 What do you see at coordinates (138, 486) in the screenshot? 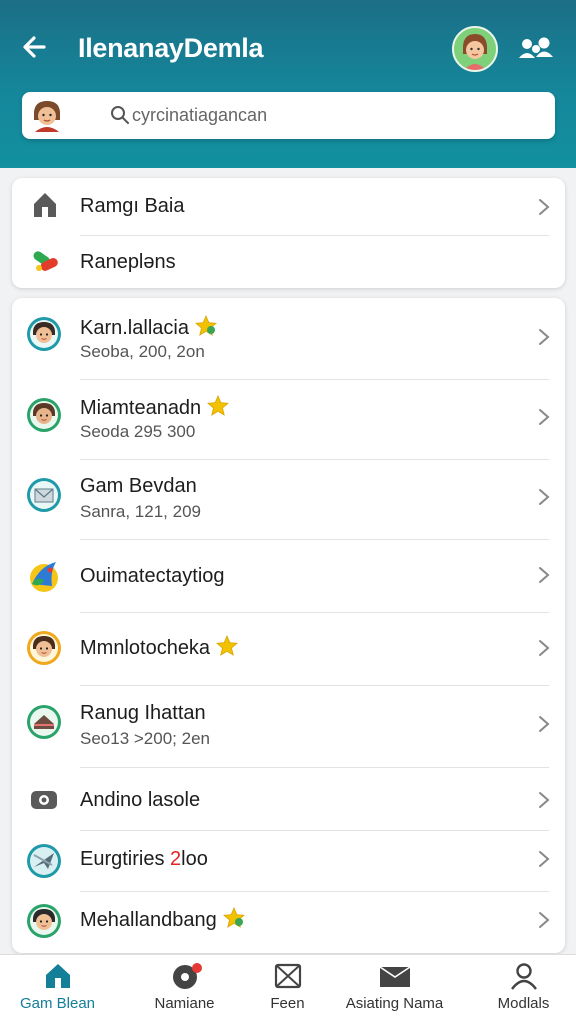
I see `contact-name: Gam Bevdan` at bounding box center [138, 486].